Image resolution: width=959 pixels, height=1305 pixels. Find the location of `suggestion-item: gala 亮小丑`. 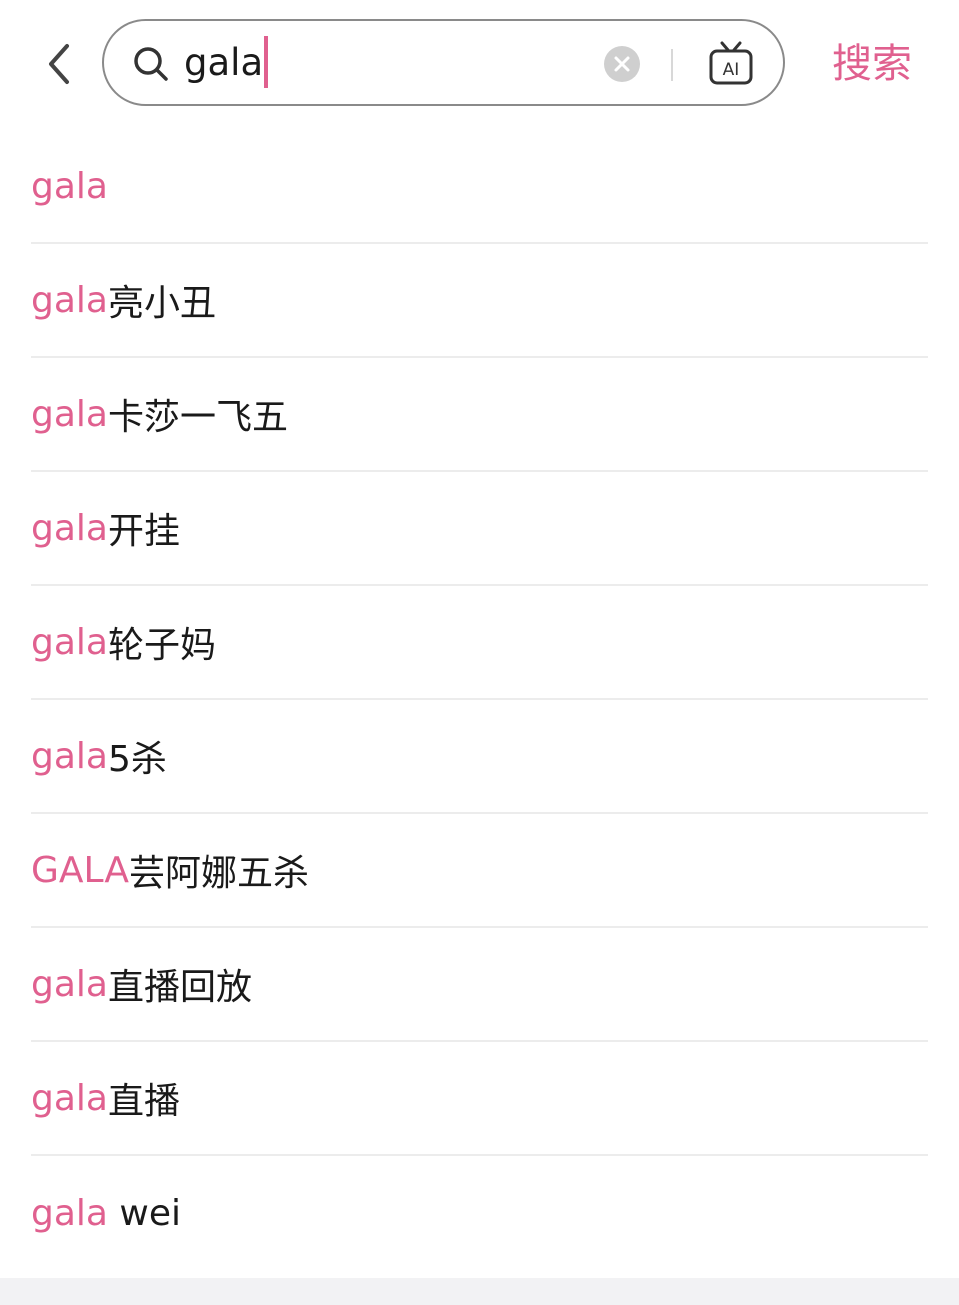

suggestion-item: gala 亮小丑 is located at coordinates (479, 301).